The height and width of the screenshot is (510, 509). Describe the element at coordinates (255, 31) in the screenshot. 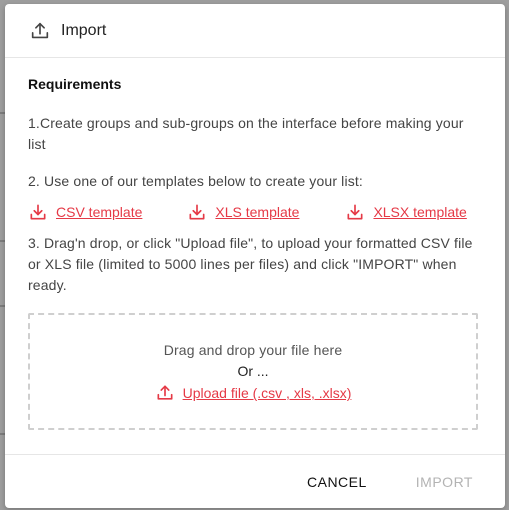

I see `dialog-header: Import` at that location.